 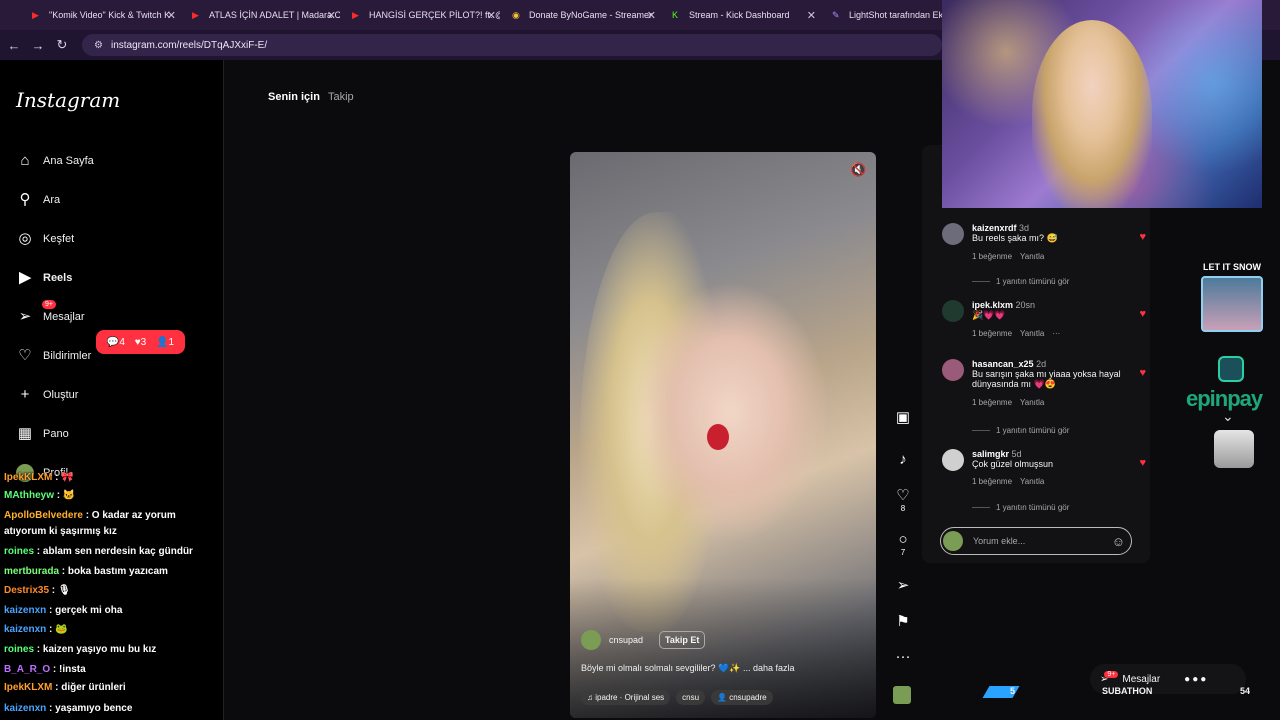 I want to click on browser-tab: ▶ HANGİSİ GERÇEK PİLOT?! ft. @ ✕, so click(x=420, y=15).